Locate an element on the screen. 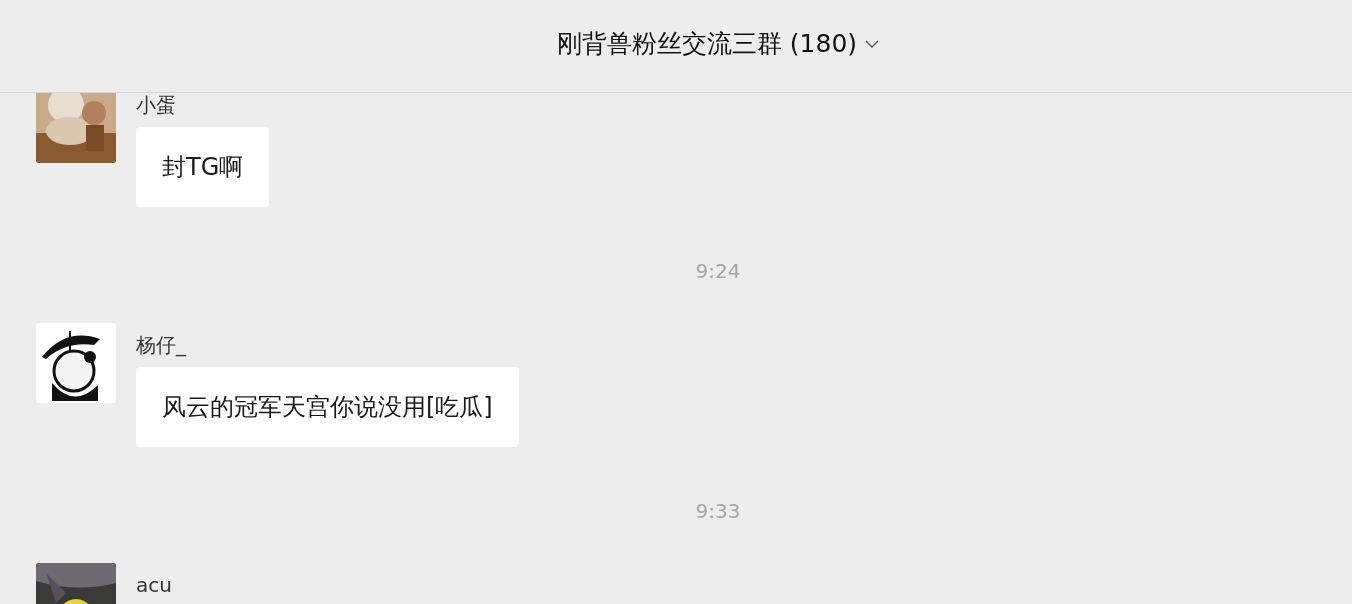 The image size is (1352, 604). message-bubble: 风云的冠军天宫你说没用[吃瓜] is located at coordinates (327, 407).